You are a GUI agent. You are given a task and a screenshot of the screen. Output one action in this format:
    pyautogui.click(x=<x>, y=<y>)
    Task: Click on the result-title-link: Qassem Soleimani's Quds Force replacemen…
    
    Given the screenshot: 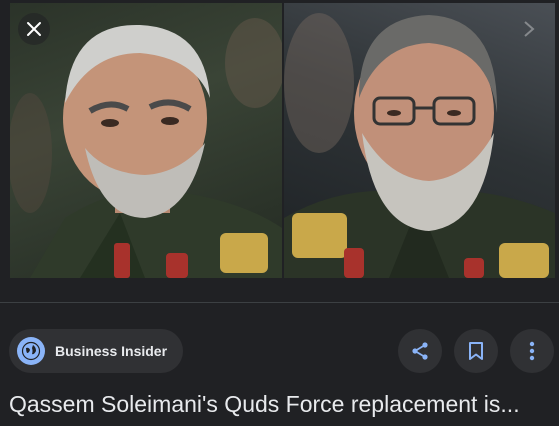 What is the action you would take?
    pyautogui.click(x=281, y=404)
    